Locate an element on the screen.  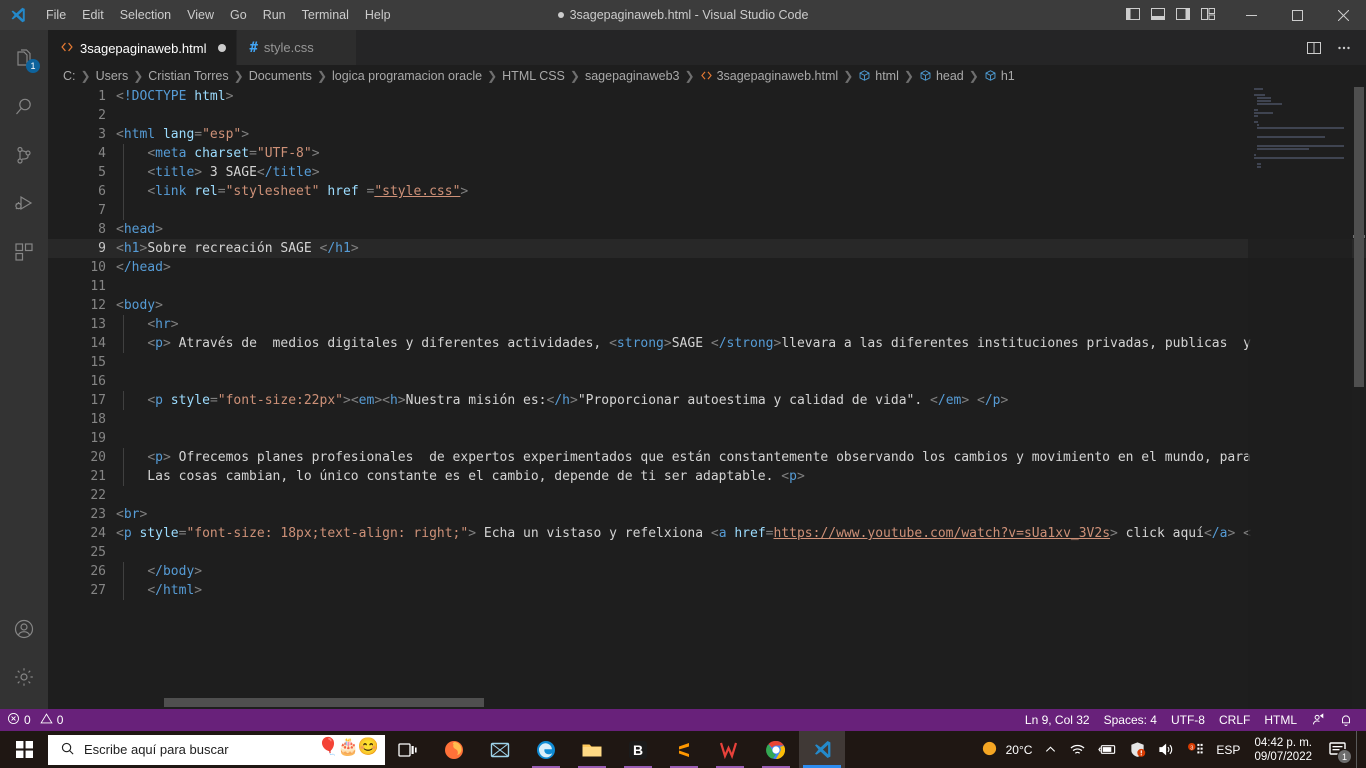
code-line: 11 is located at coordinates (707, 286).